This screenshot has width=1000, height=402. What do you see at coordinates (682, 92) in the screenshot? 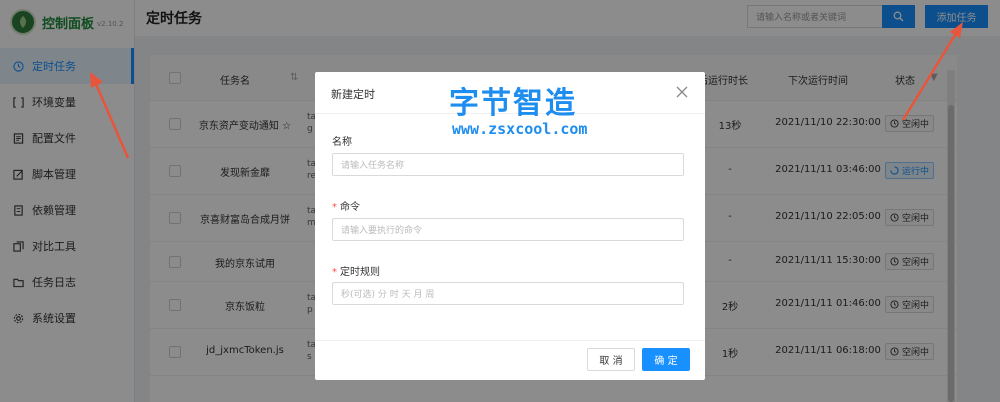
I see `close-icon` at bounding box center [682, 92].